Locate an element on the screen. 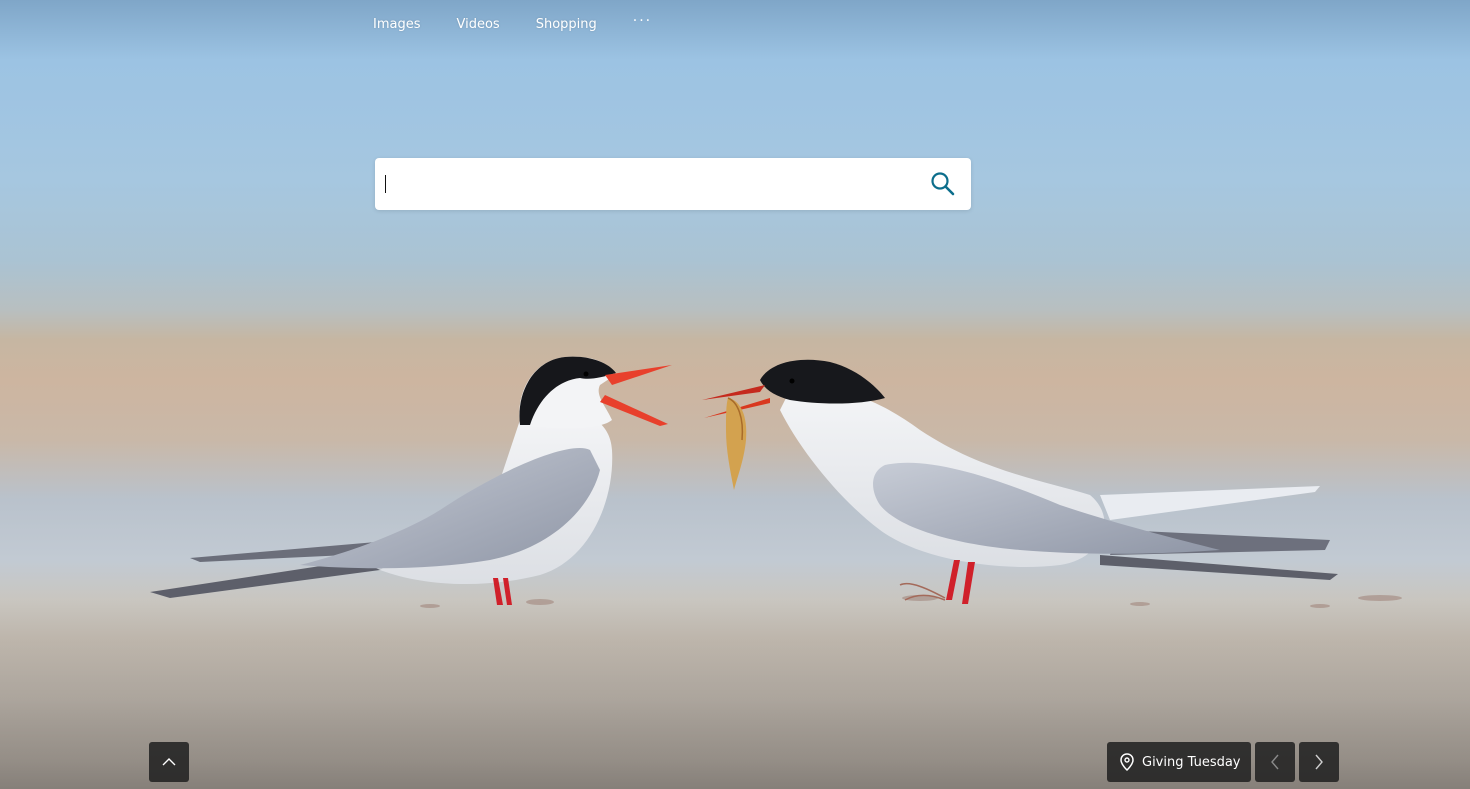  top-nav: Images Videos Shopping ··· is located at coordinates (512, 23).